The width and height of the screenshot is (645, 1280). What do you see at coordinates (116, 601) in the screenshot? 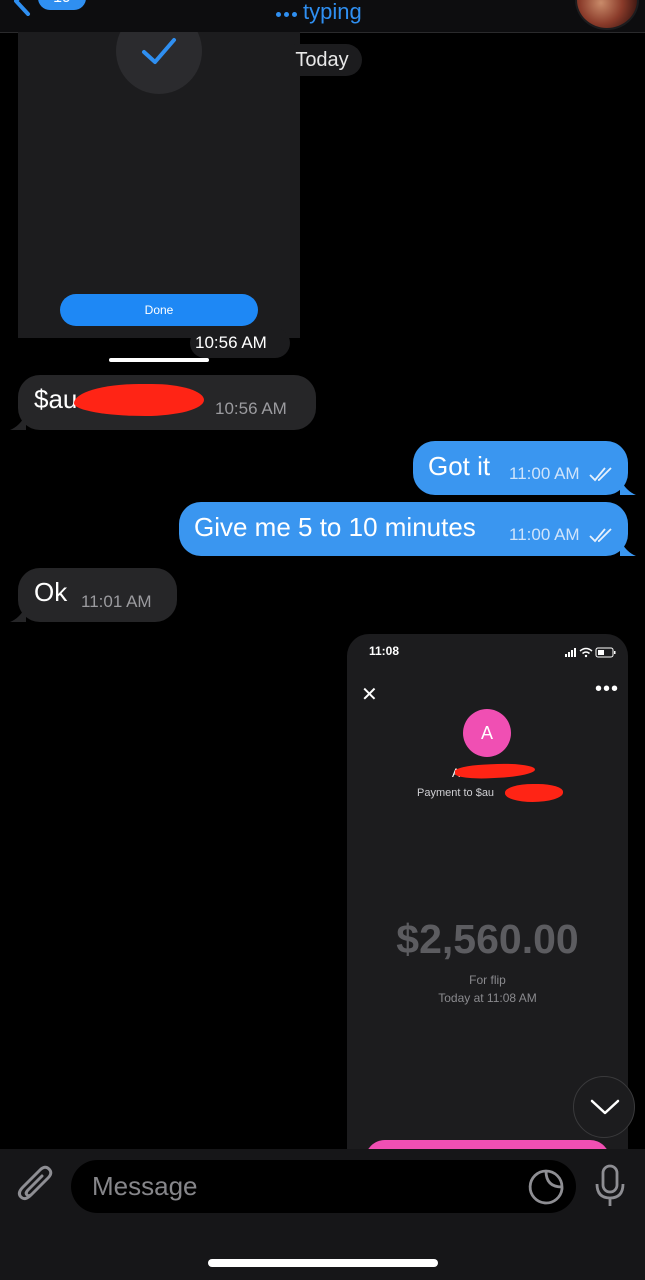
I see `message-time: 11:01 AM` at bounding box center [116, 601].